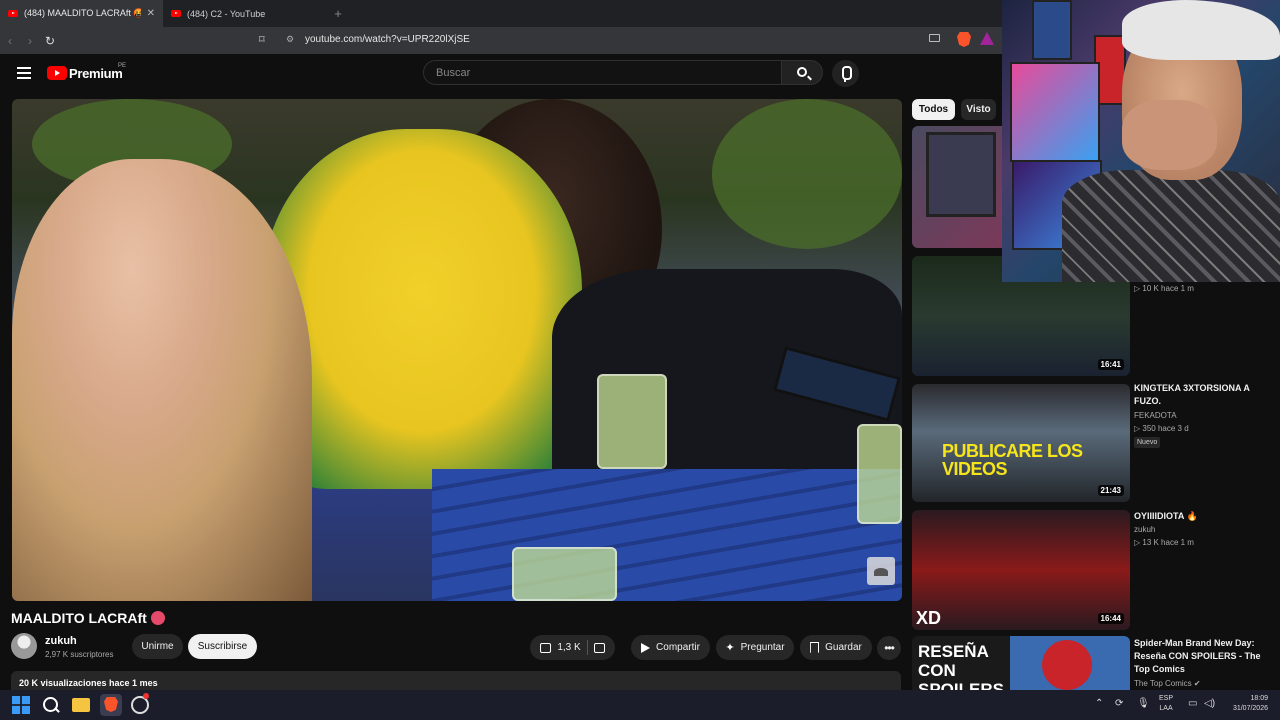 This screenshot has width=1280, height=720. What do you see at coordinates (1250, 708) in the screenshot?
I see `clock-date: 31/07/2026` at bounding box center [1250, 708].